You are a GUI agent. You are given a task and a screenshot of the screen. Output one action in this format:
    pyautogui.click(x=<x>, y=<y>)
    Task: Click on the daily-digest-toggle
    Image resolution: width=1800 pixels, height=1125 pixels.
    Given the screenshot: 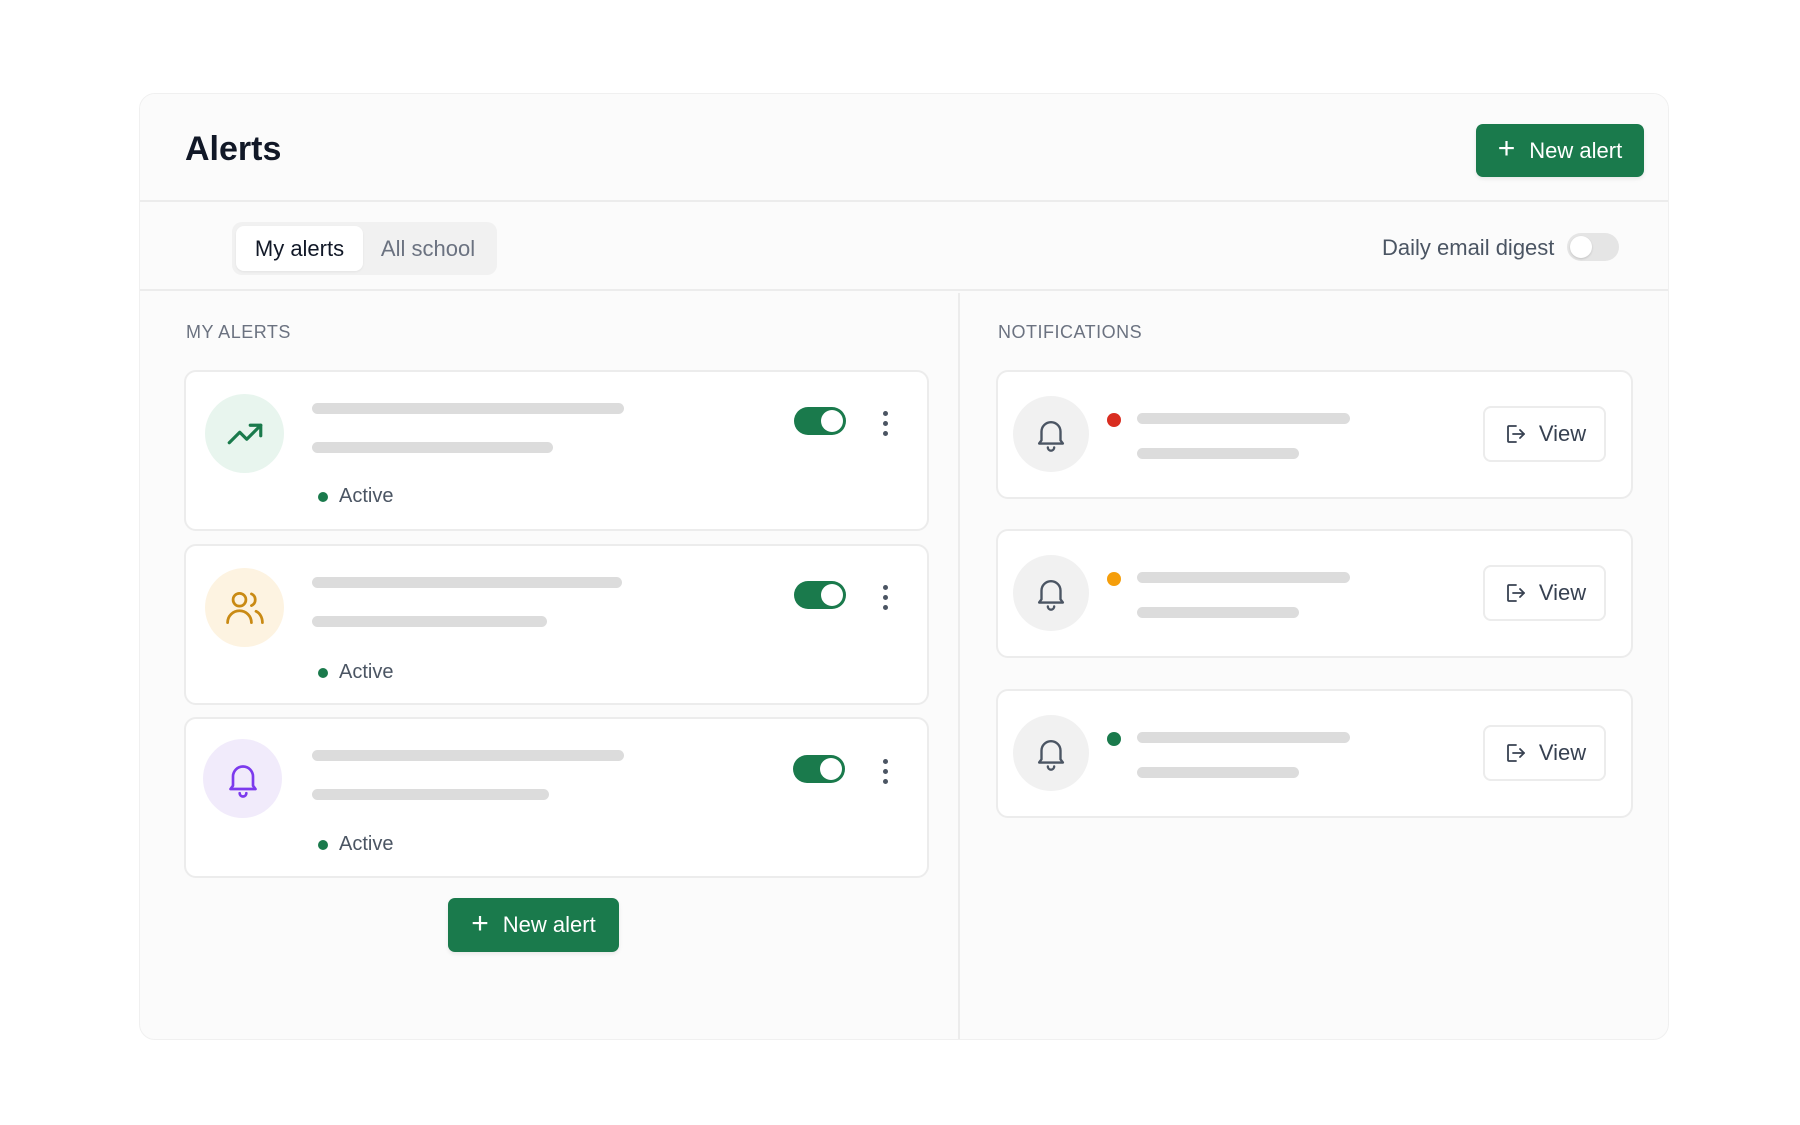 What is the action you would take?
    pyautogui.click(x=1593, y=247)
    